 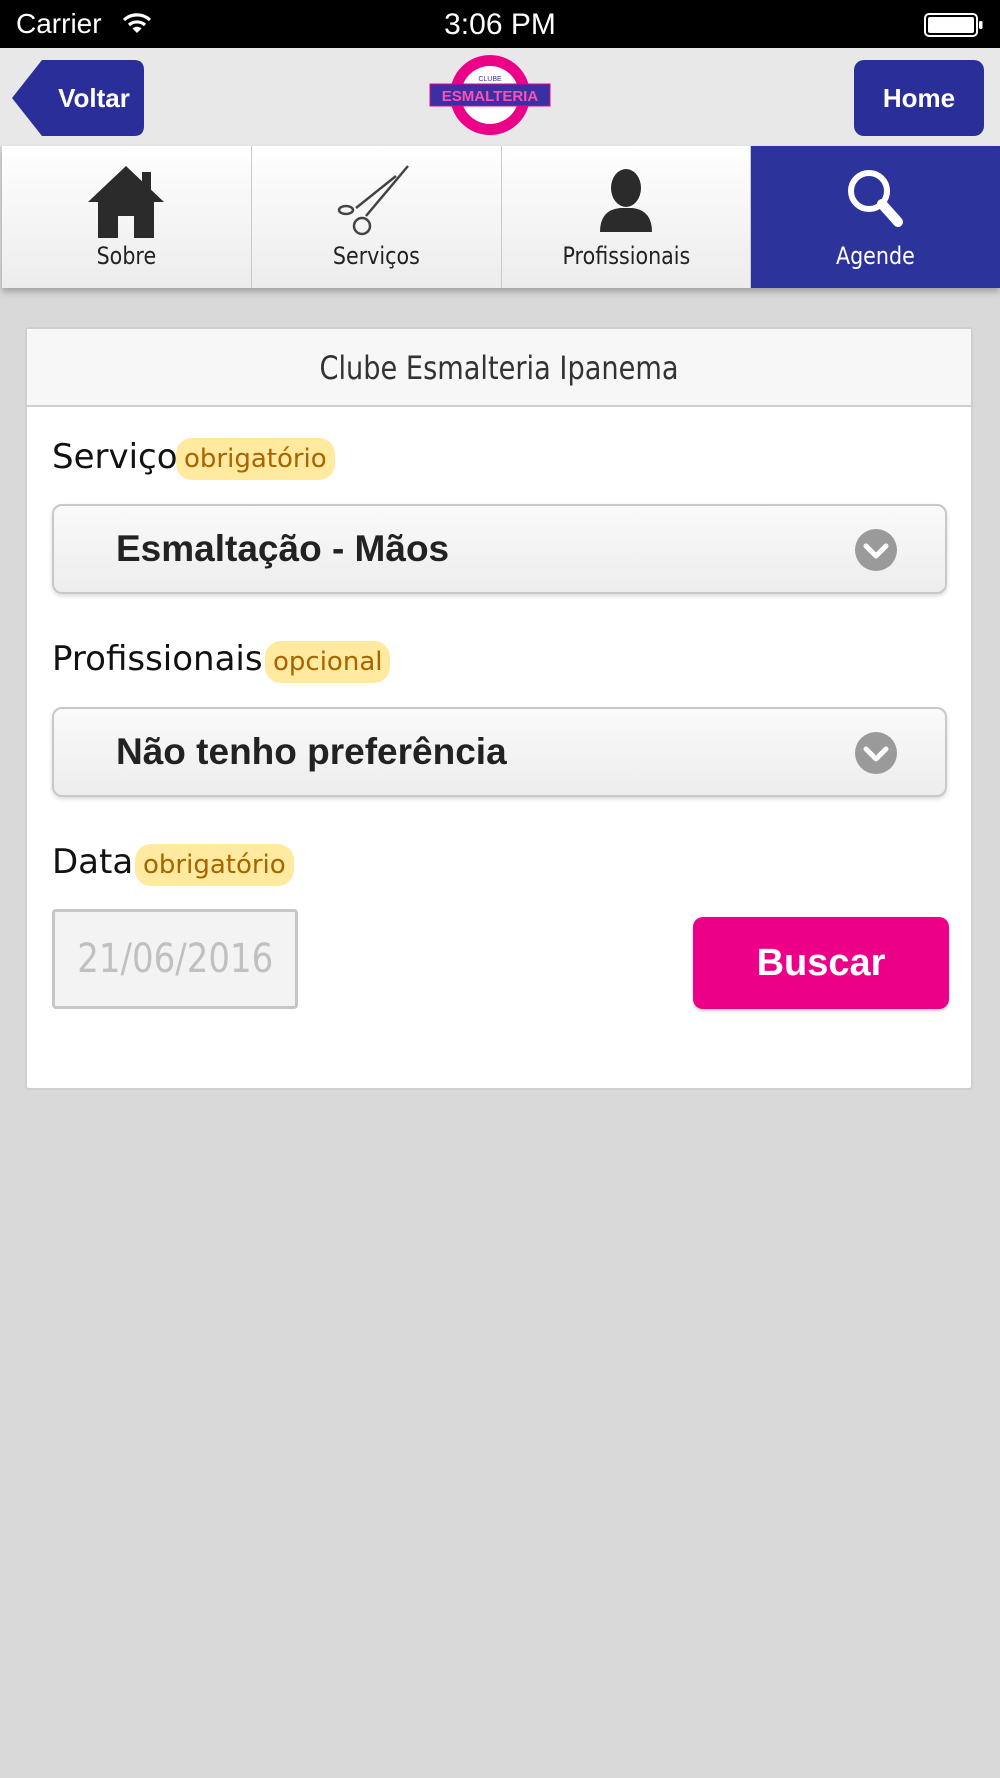 I want to click on date-input: 21/06/2016, so click(x=175, y=959).